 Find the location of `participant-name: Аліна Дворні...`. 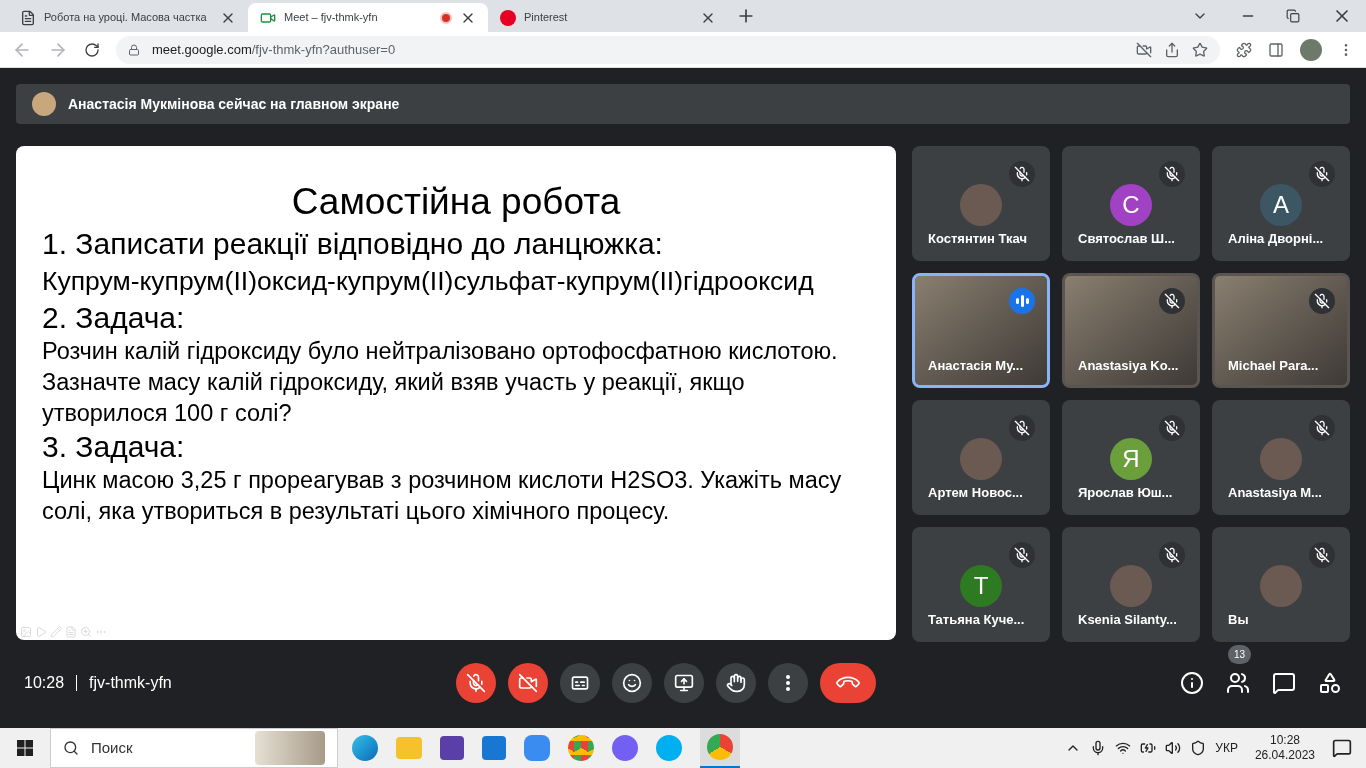

participant-name: Аліна Дворні... is located at coordinates (1276, 238).